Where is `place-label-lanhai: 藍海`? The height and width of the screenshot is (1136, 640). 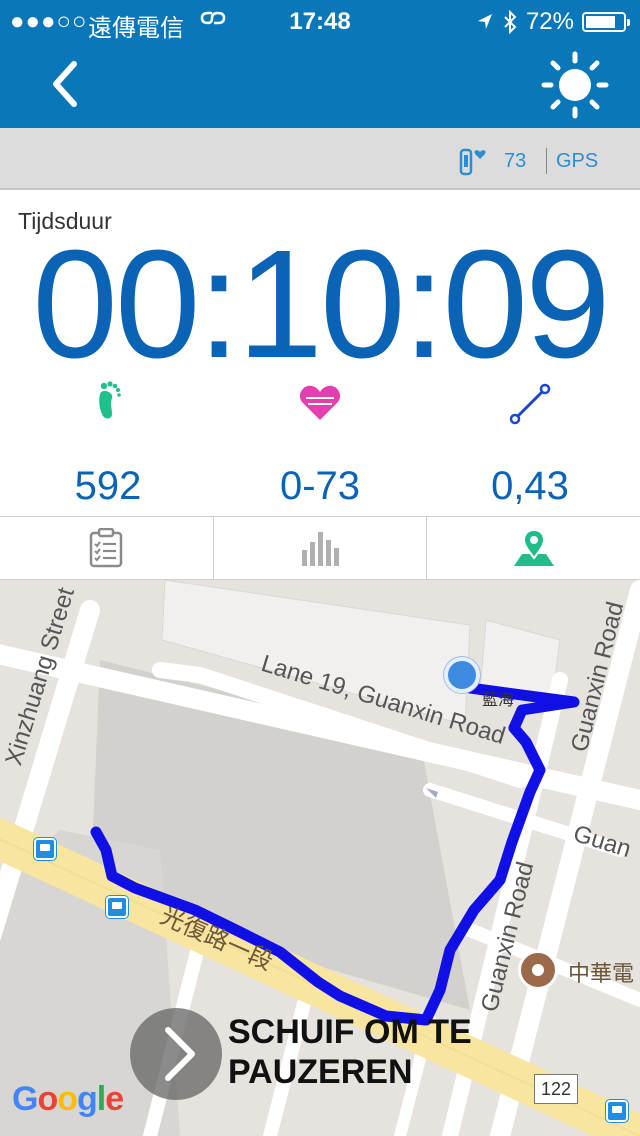 place-label-lanhai: 藍海 is located at coordinates (498, 700).